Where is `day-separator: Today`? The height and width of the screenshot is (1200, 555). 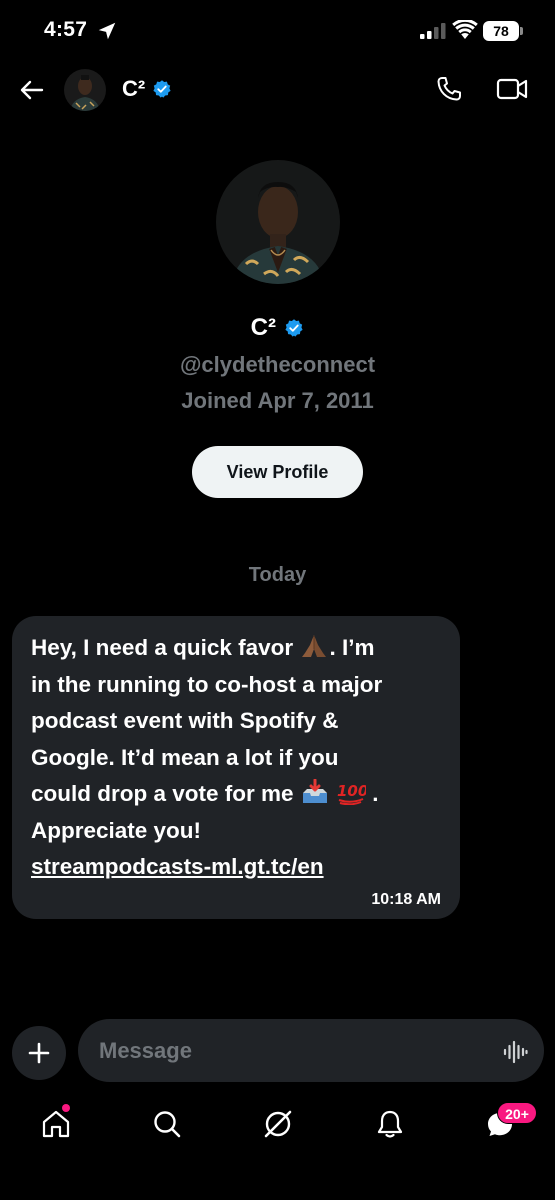
day-separator: Today is located at coordinates (277, 575).